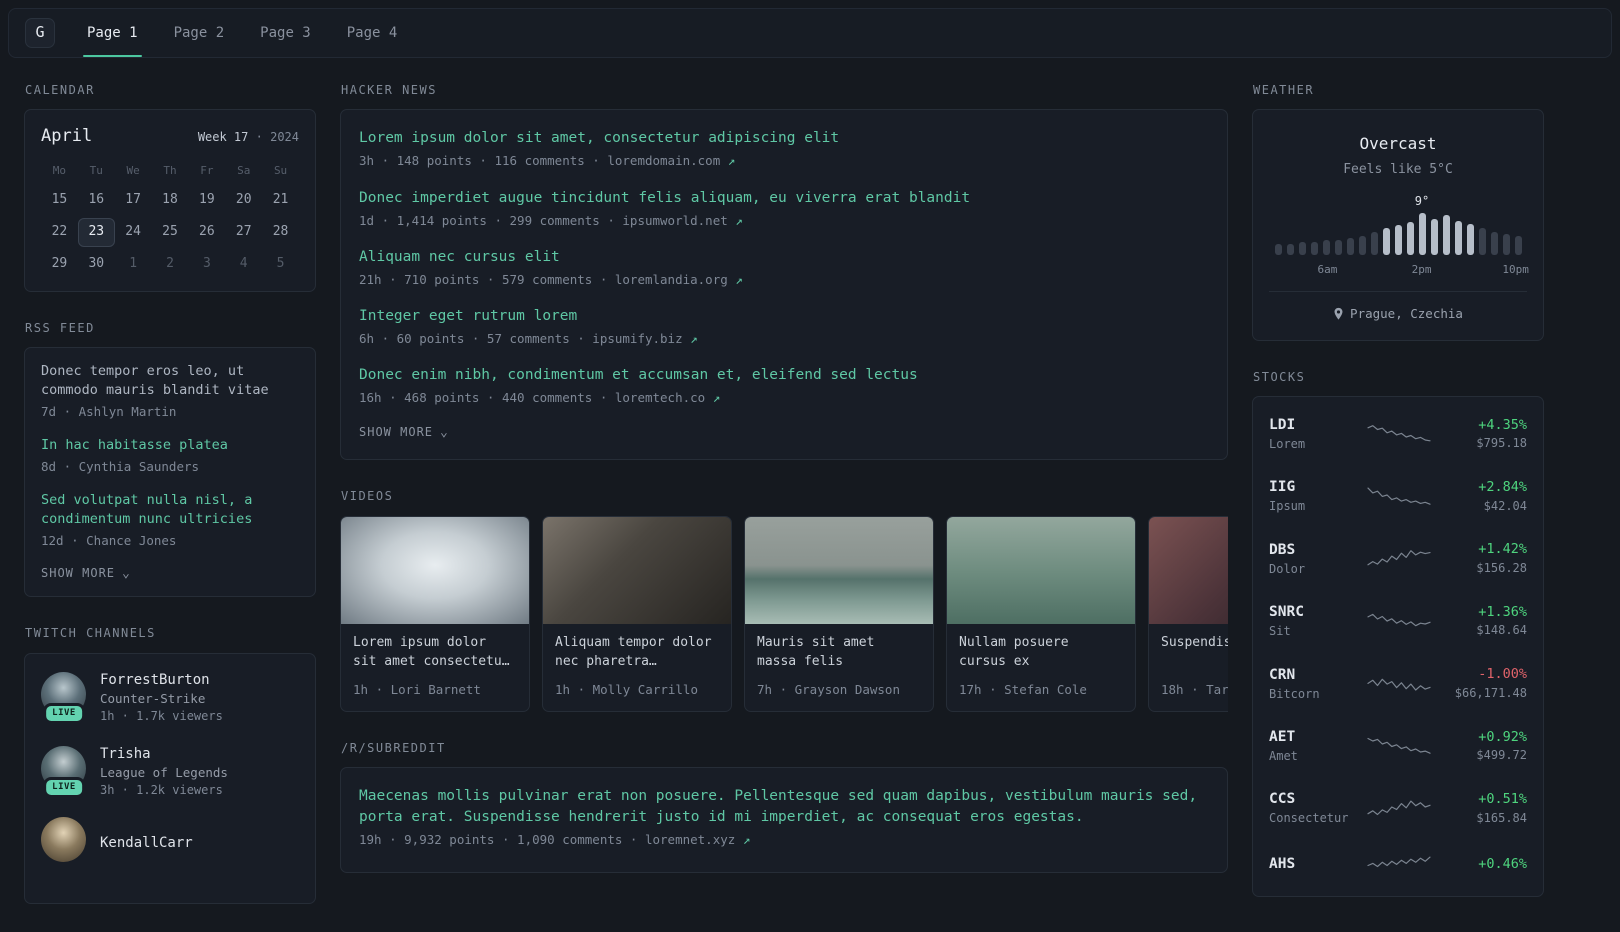  Describe the element at coordinates (96, 232) in the screenshot. I see `calendar-day: 23` at that location.